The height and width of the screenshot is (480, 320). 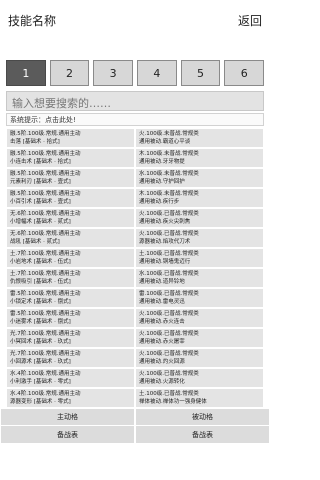 I want to click on skill-line2: 源器变形 [基础术 · 零式], so click(x=40, y=402).